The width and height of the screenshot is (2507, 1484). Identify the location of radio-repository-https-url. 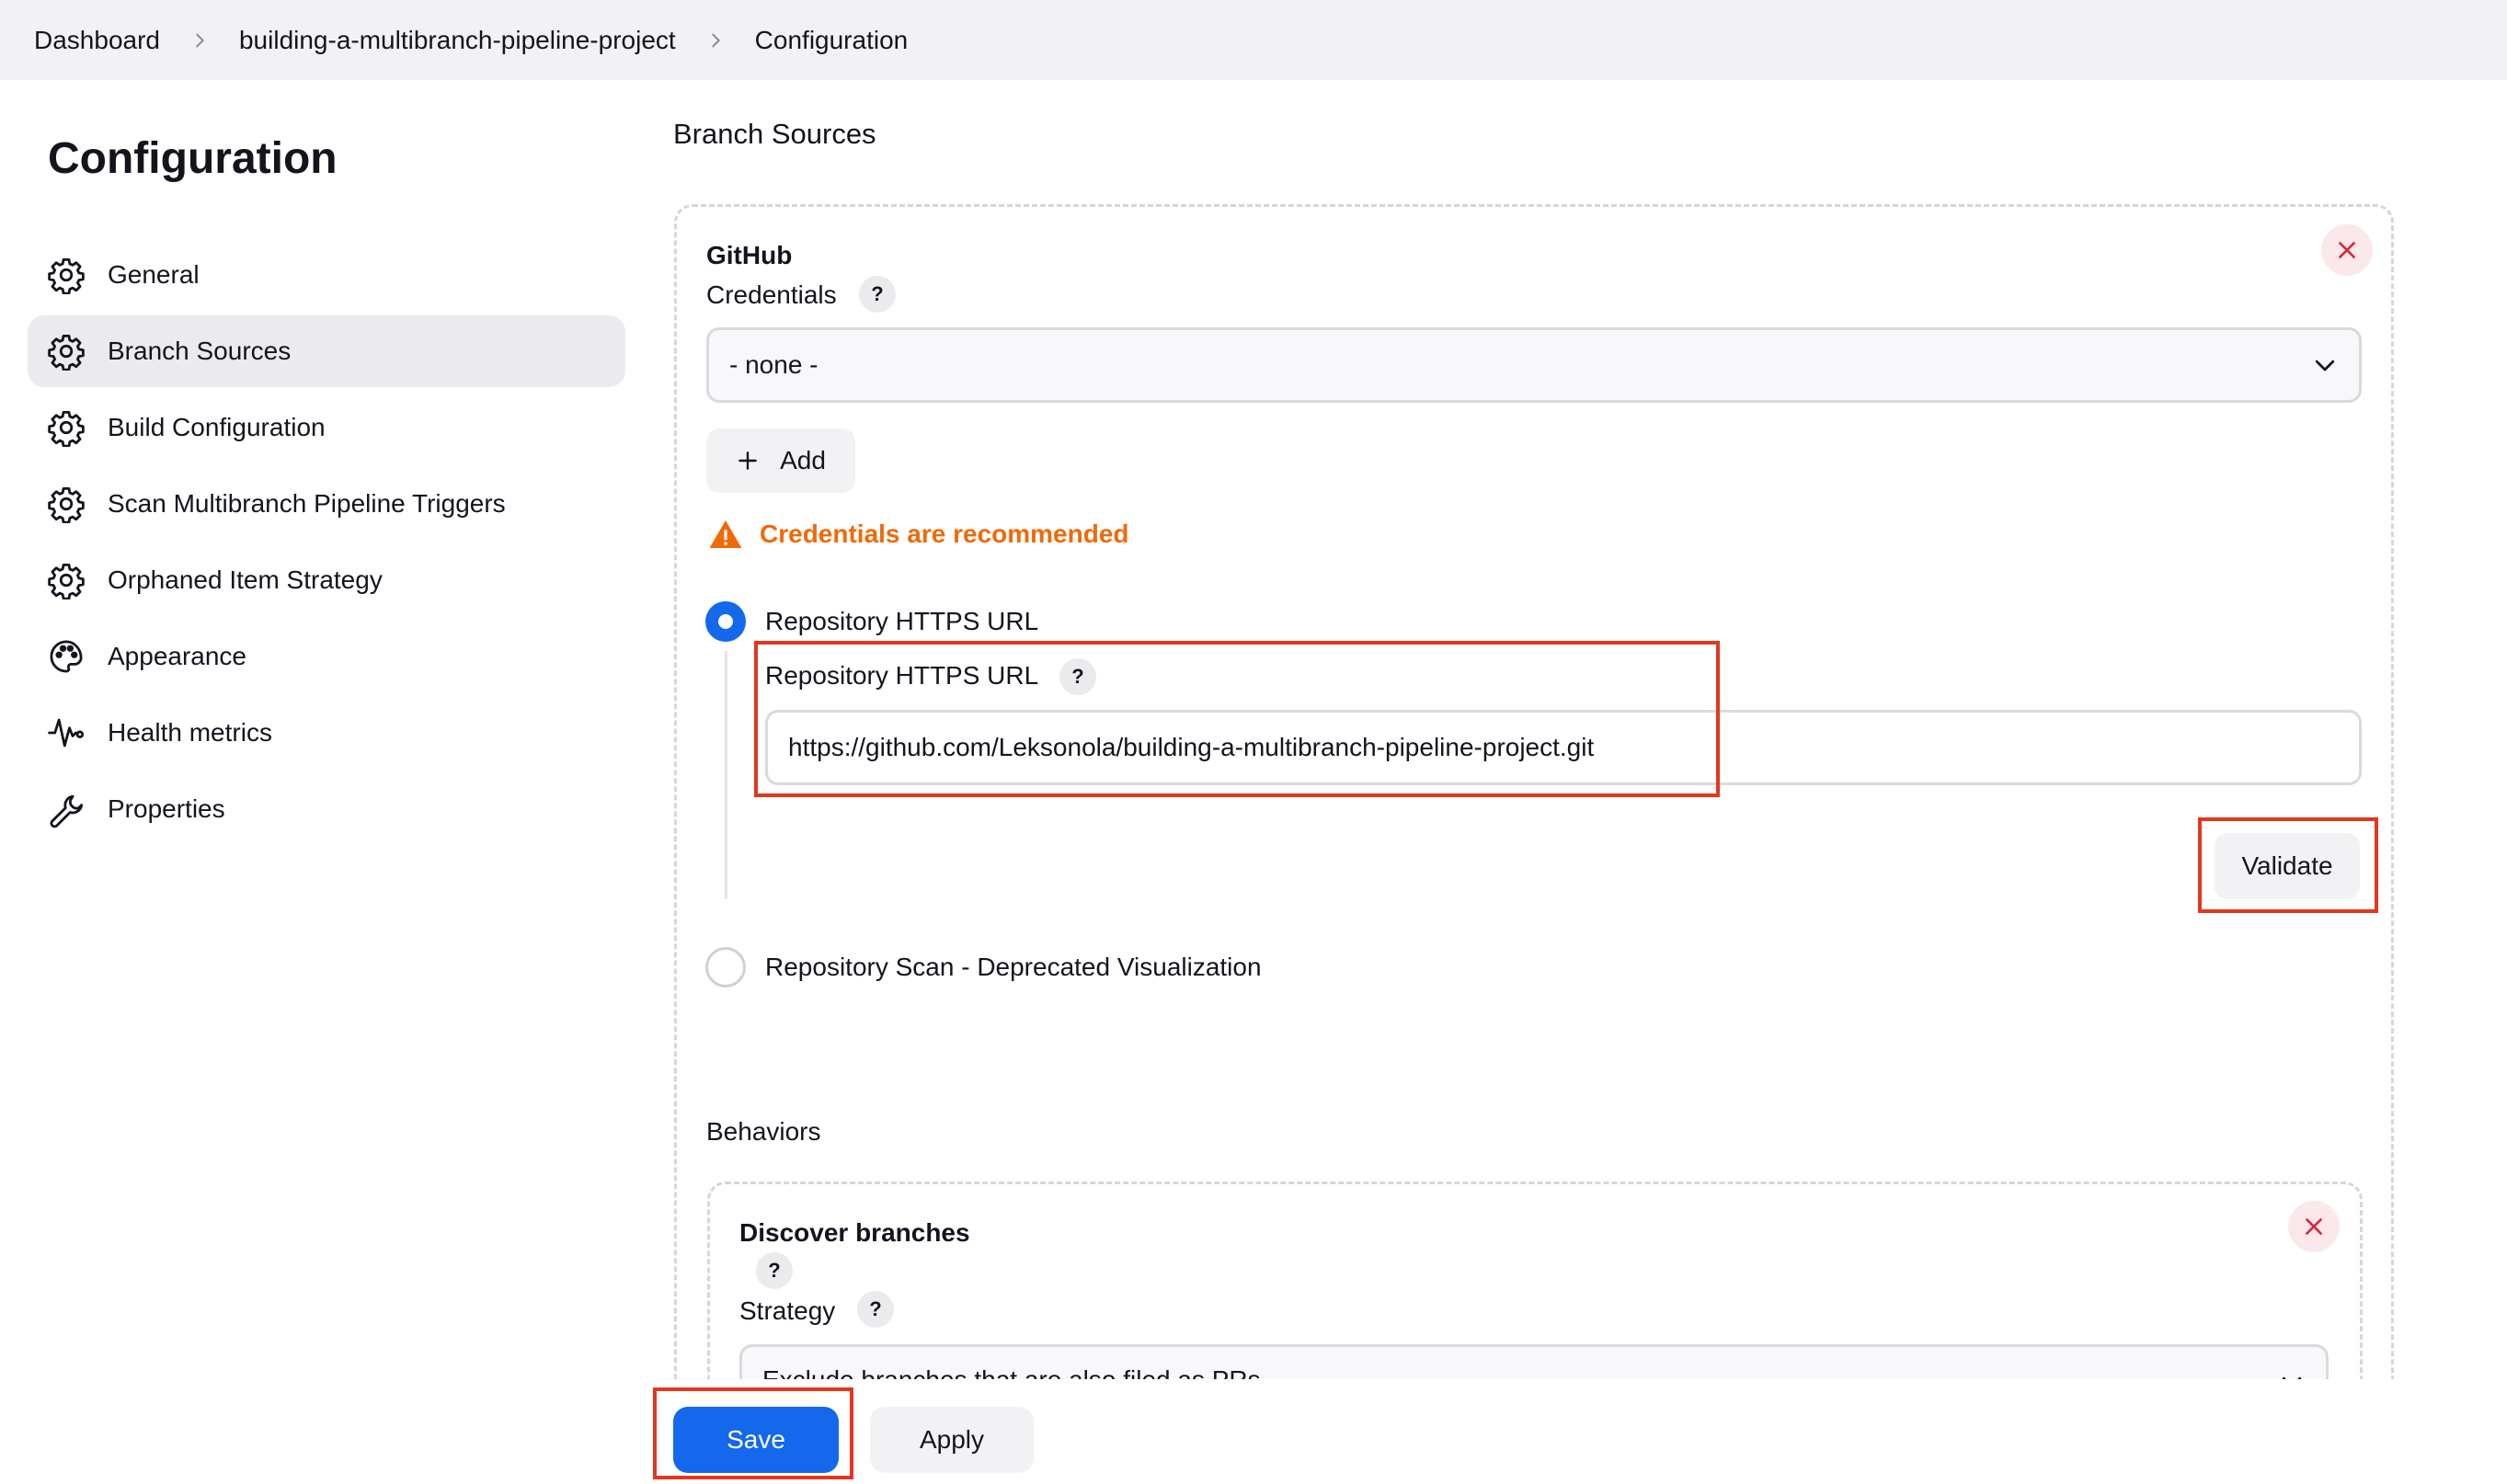
(725, 621).